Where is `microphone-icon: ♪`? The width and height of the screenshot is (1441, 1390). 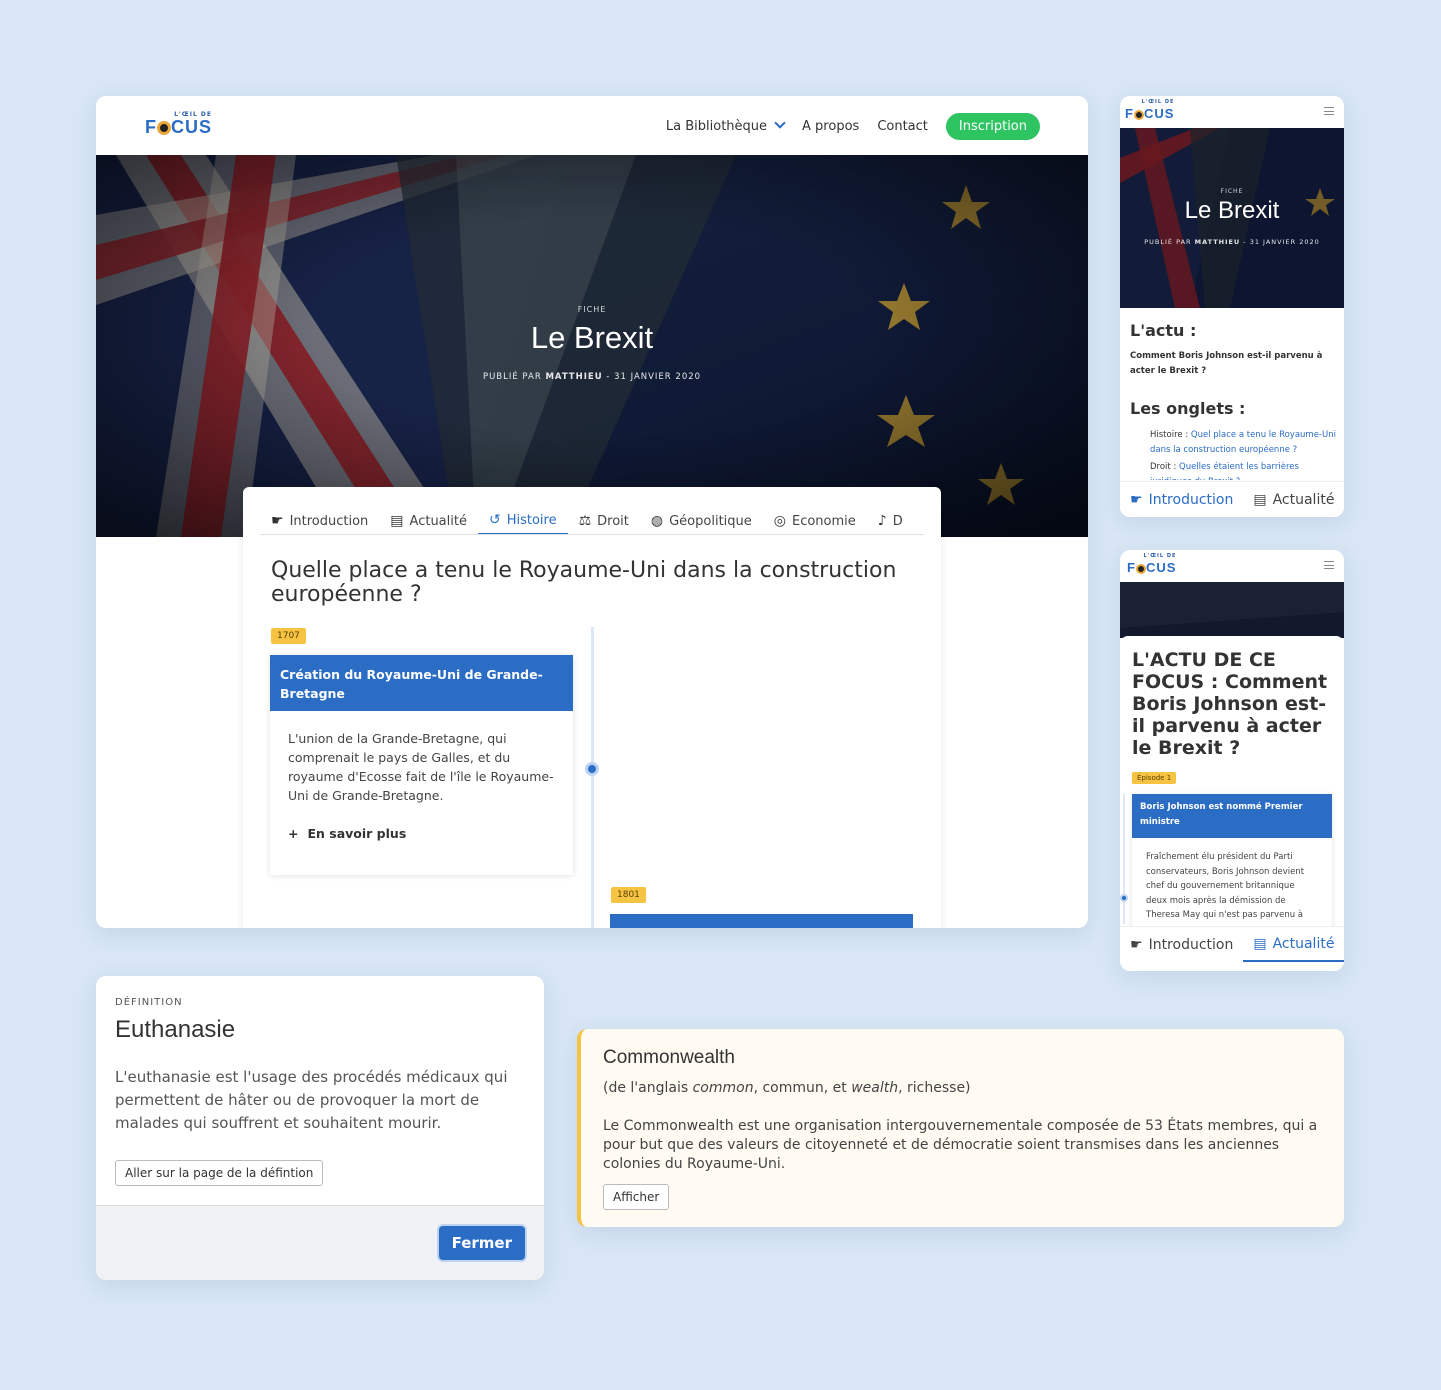 microphone-icon: ♪ is located at coordinates (882, 521).